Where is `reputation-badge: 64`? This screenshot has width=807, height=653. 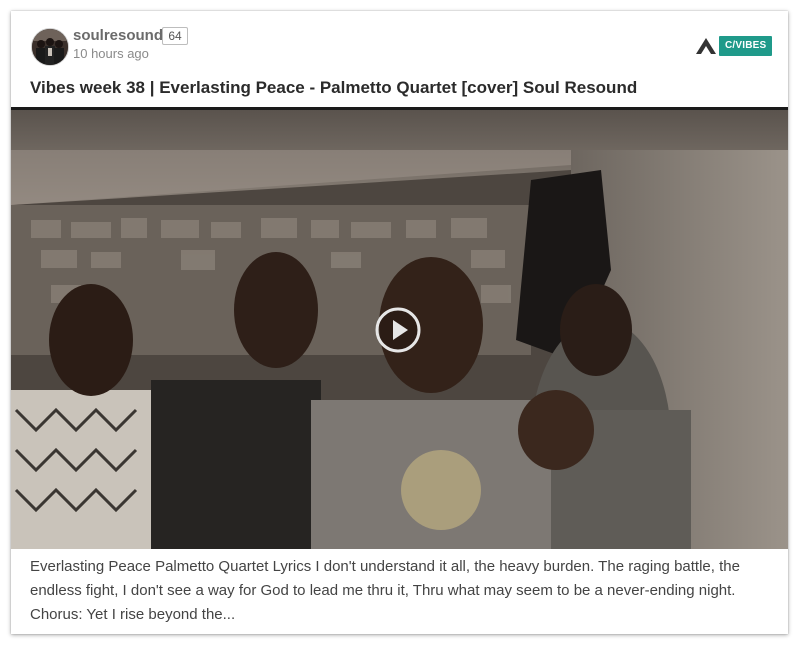 reputation-badge: 64 is located at coordinates (175, 36).